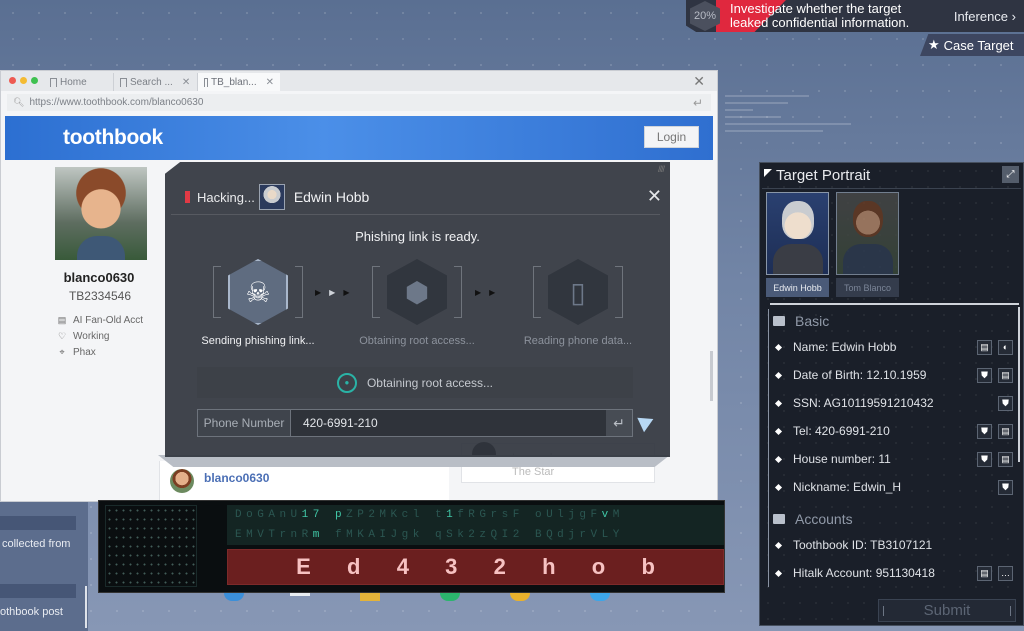 The width and height of the screenshot is (1024, 631). What do you see at coordinates (34, 80) in the screenshot?
I see `maximize-window-dot` at bounding box center [34, 80].